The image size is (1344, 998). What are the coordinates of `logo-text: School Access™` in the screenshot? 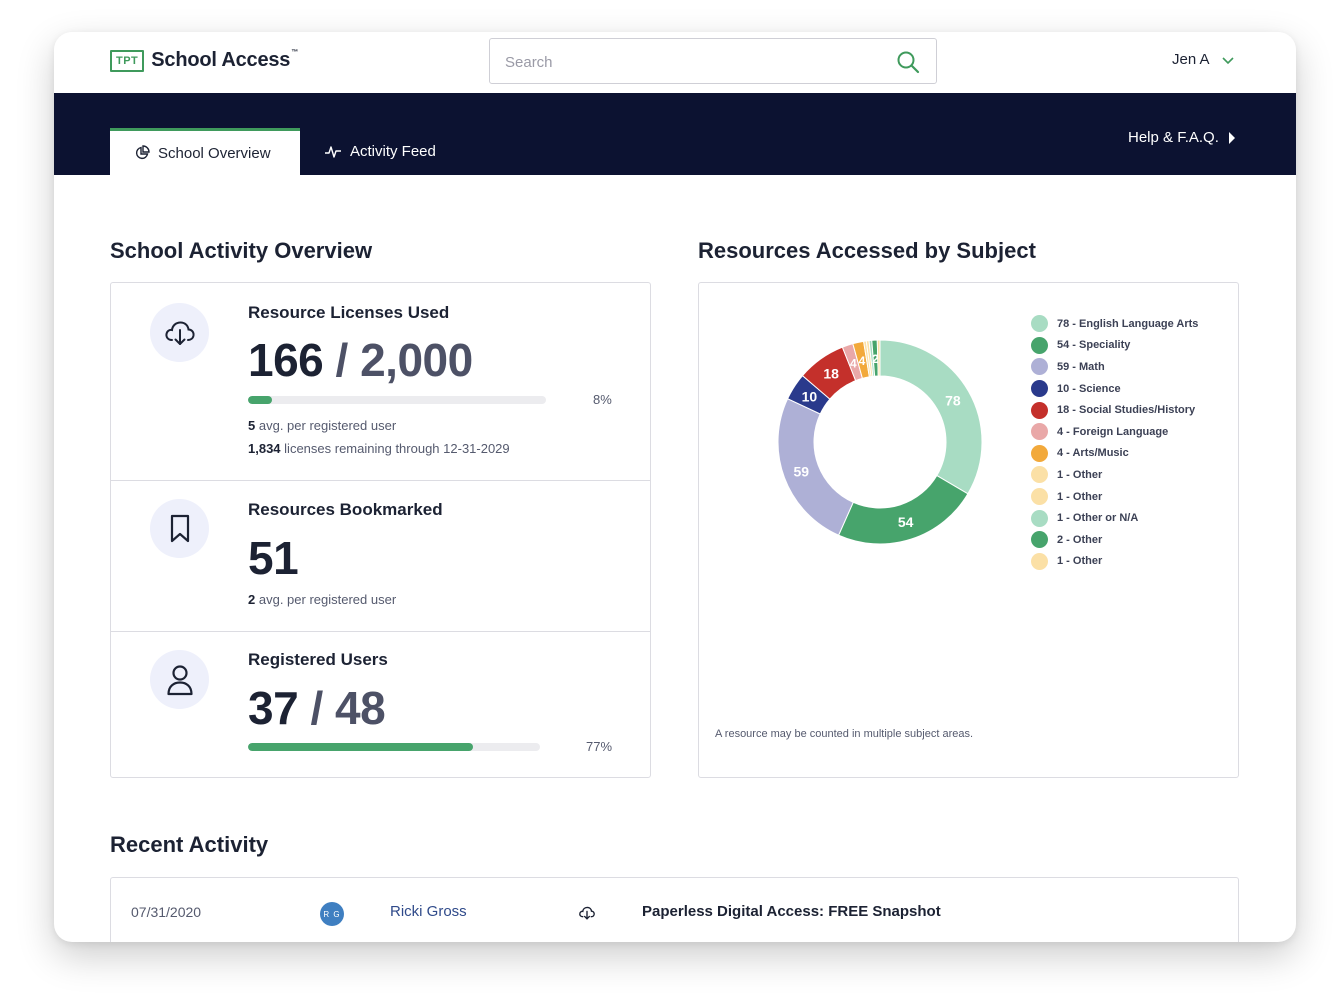 It's located at (225, 60).